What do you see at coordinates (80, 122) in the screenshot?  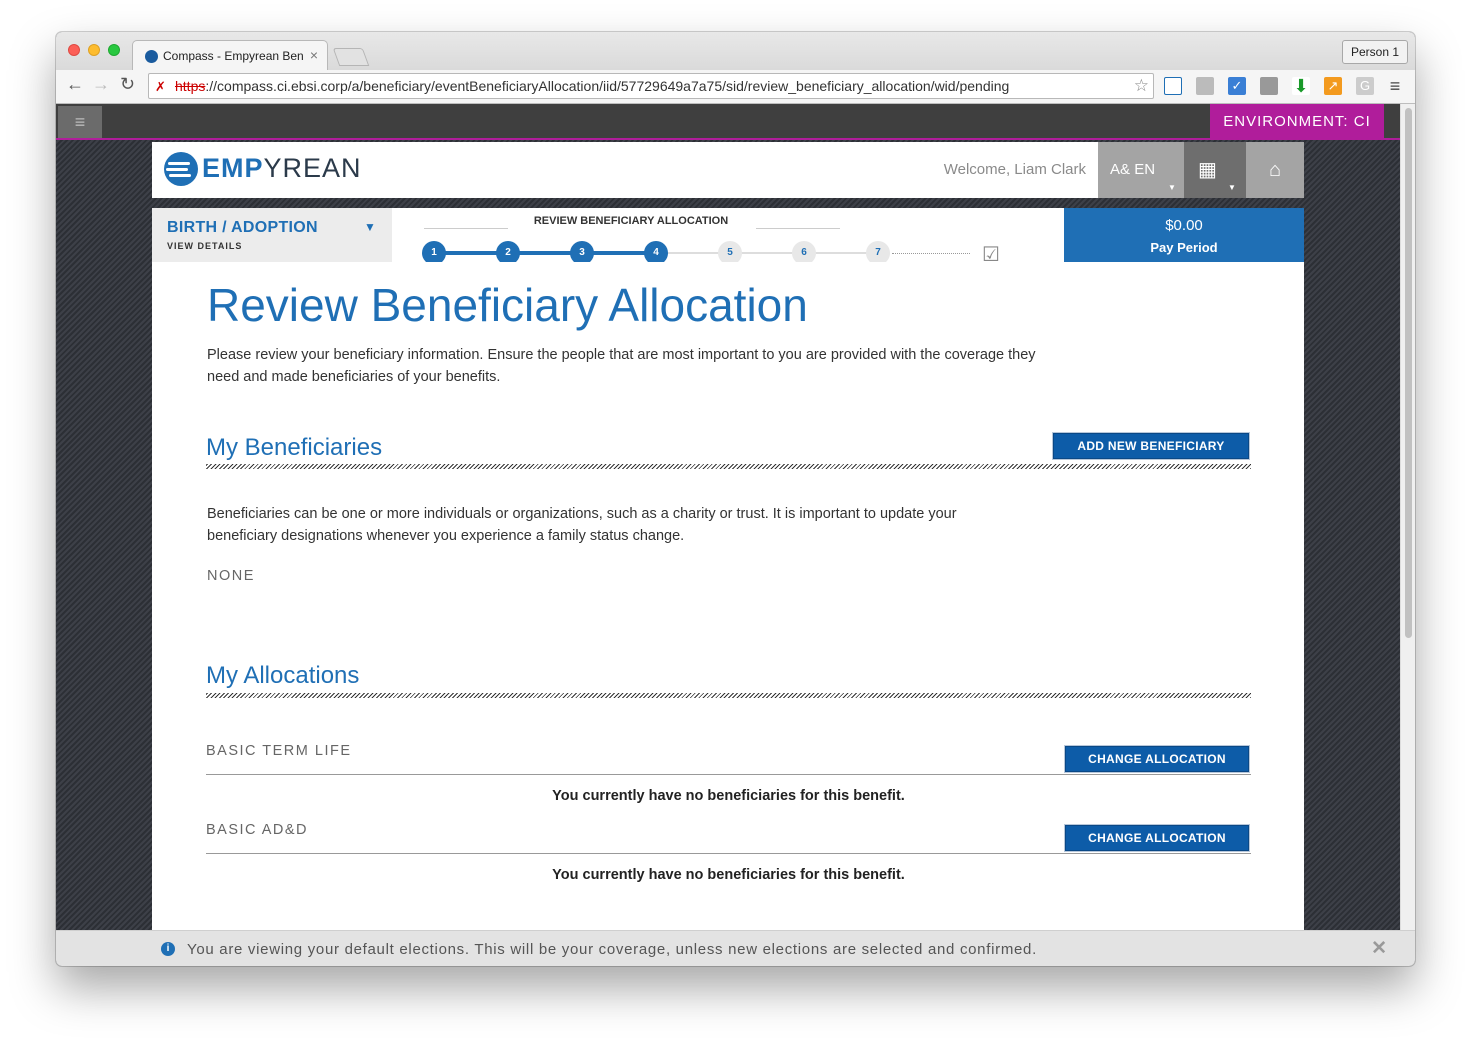 I see `hamburger-menu-icon: ≡` at bounding box center [80, 122].